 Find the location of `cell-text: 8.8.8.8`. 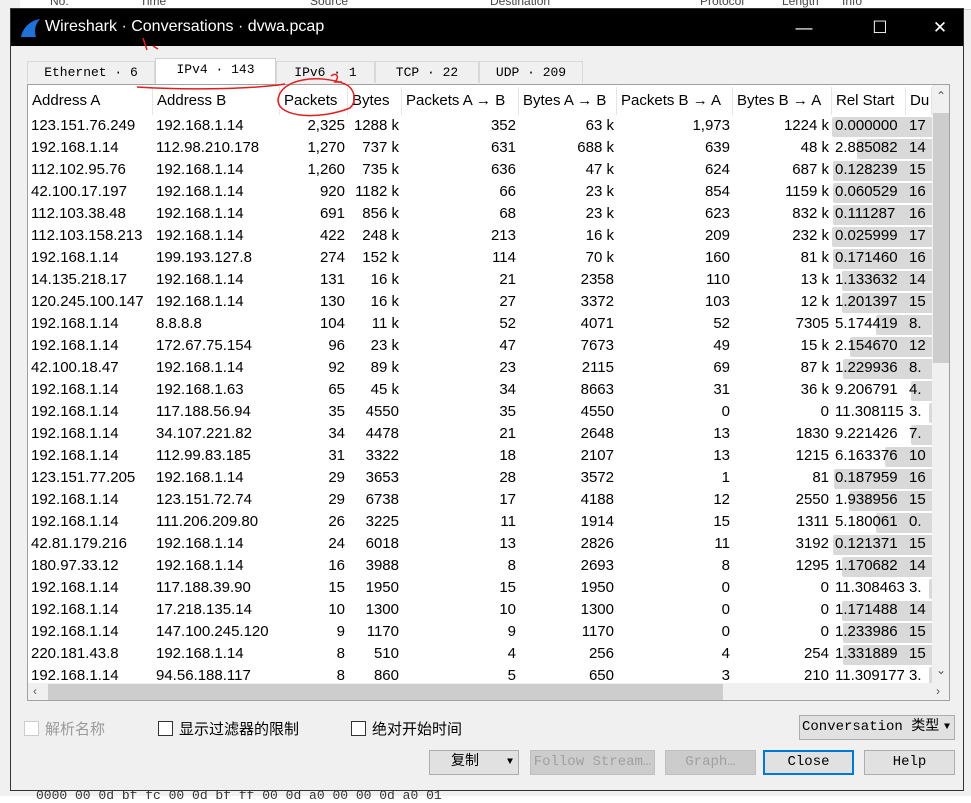

cell-text: 8.8.8.8 is located at coordinates (179, 323).